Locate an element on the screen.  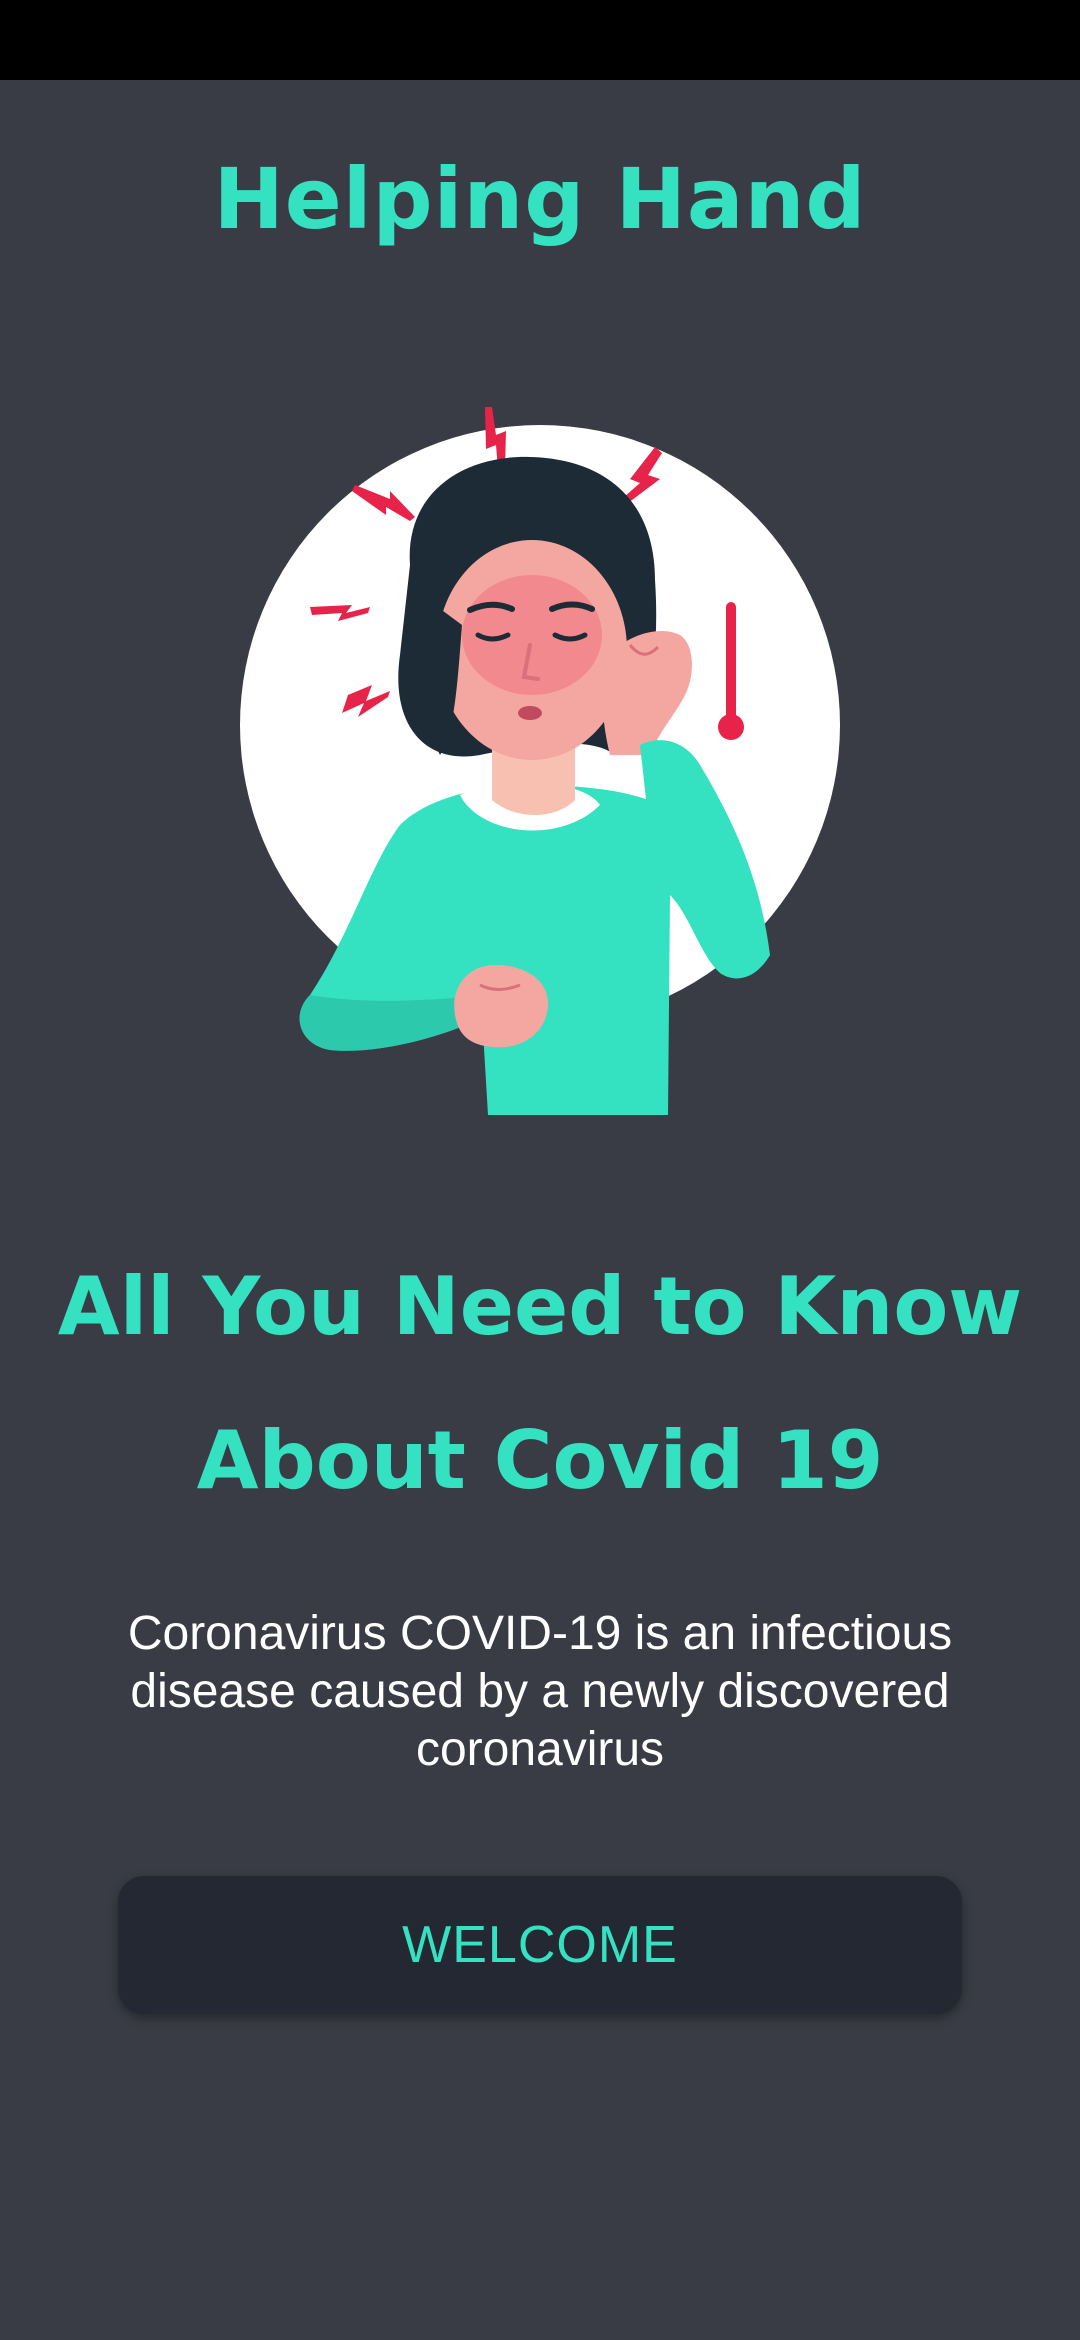
app-title: Helping Hand is located at coordinates (540, 199).